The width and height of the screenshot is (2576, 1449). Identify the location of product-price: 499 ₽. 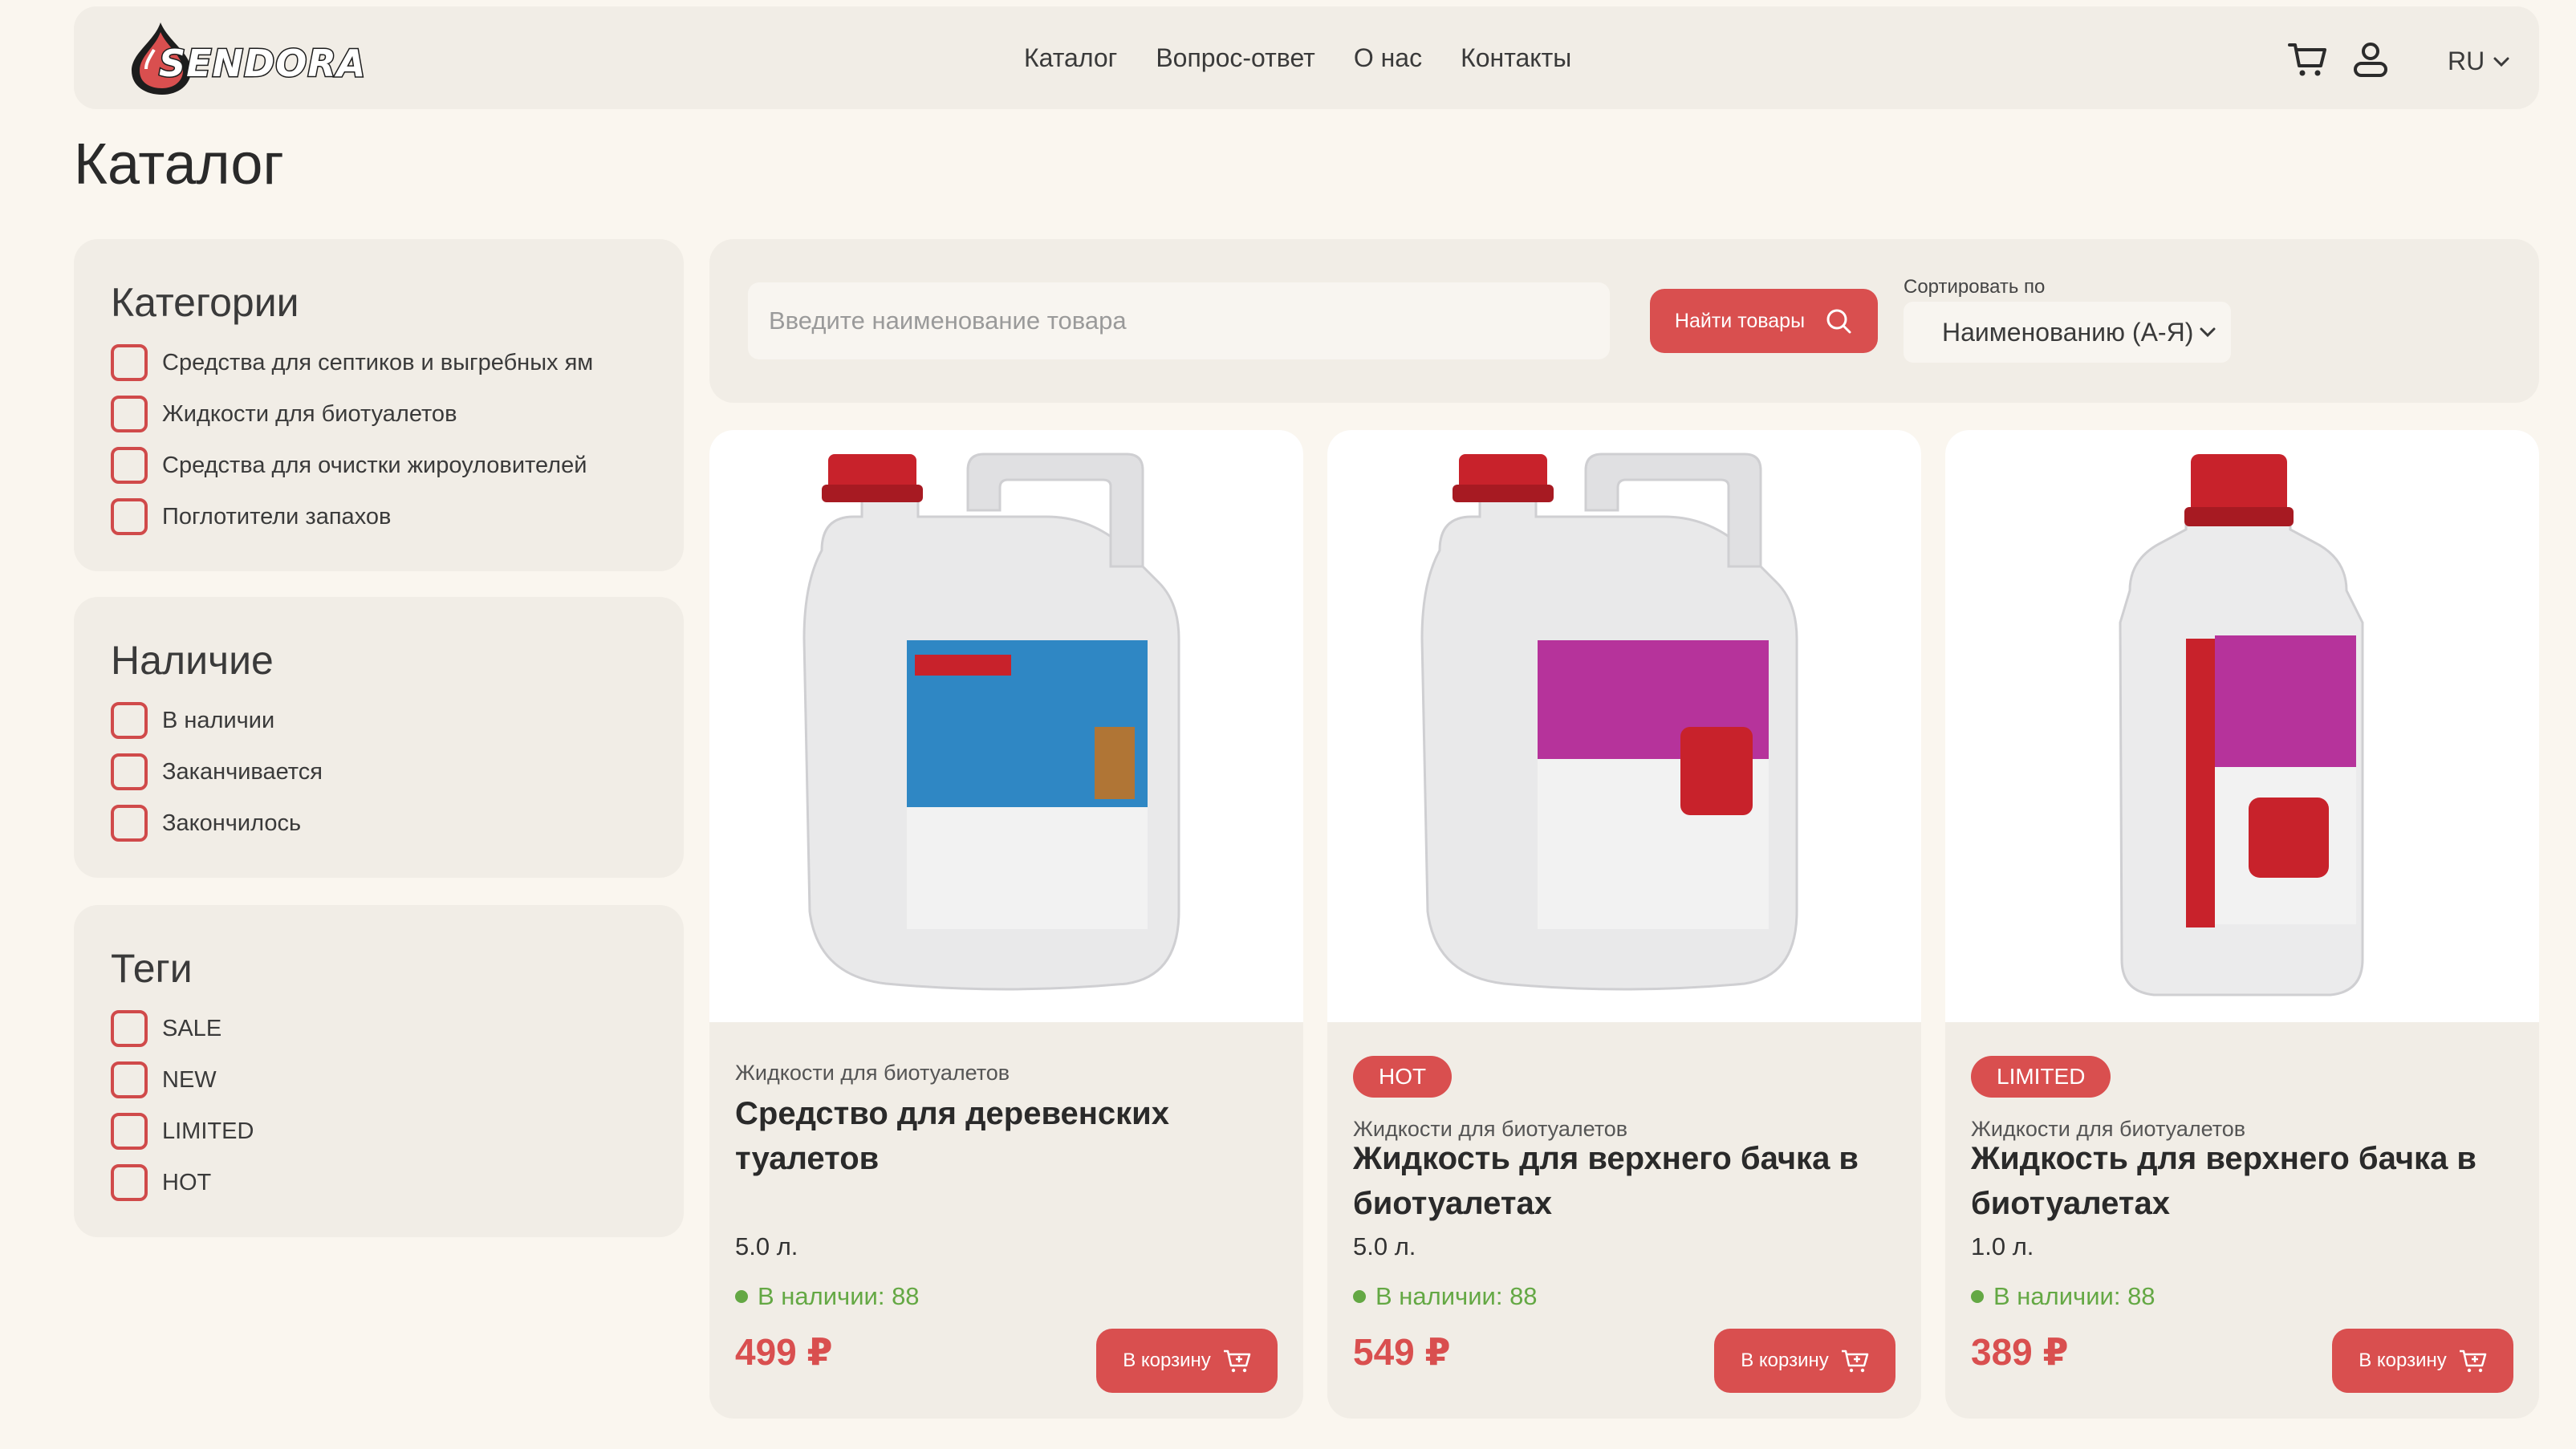
(784, 1352).